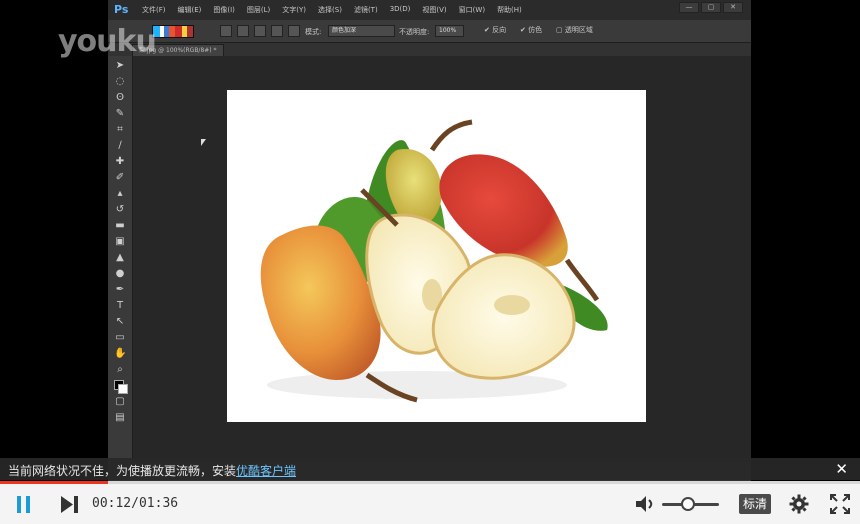  Describe the element at coordinates (243, 31) in the screenshot. I see `radial-gradient-icon` at that location.